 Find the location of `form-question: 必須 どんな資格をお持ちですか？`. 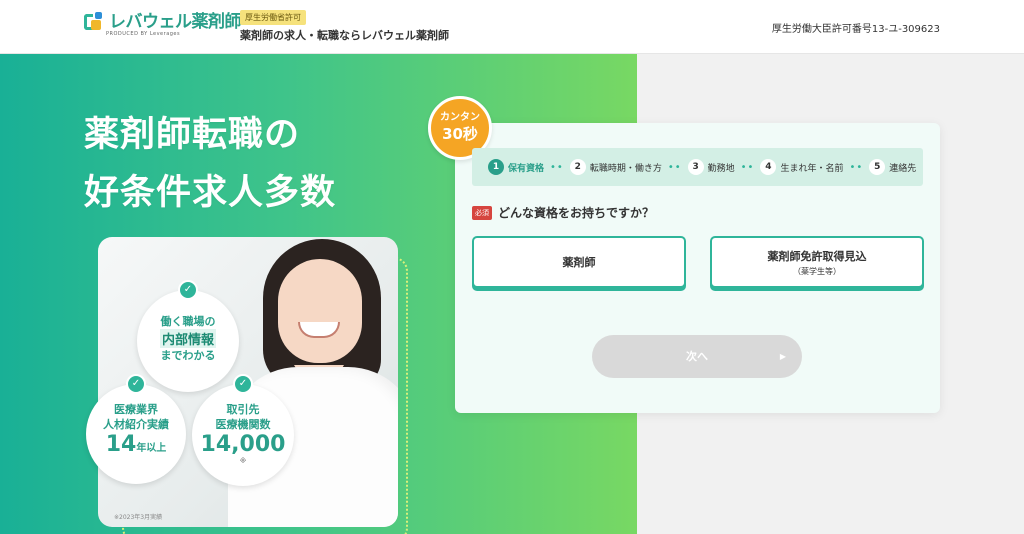

form-question: 必須 どんな資格をお持ちですか？ is located at coordinates (563, 212).